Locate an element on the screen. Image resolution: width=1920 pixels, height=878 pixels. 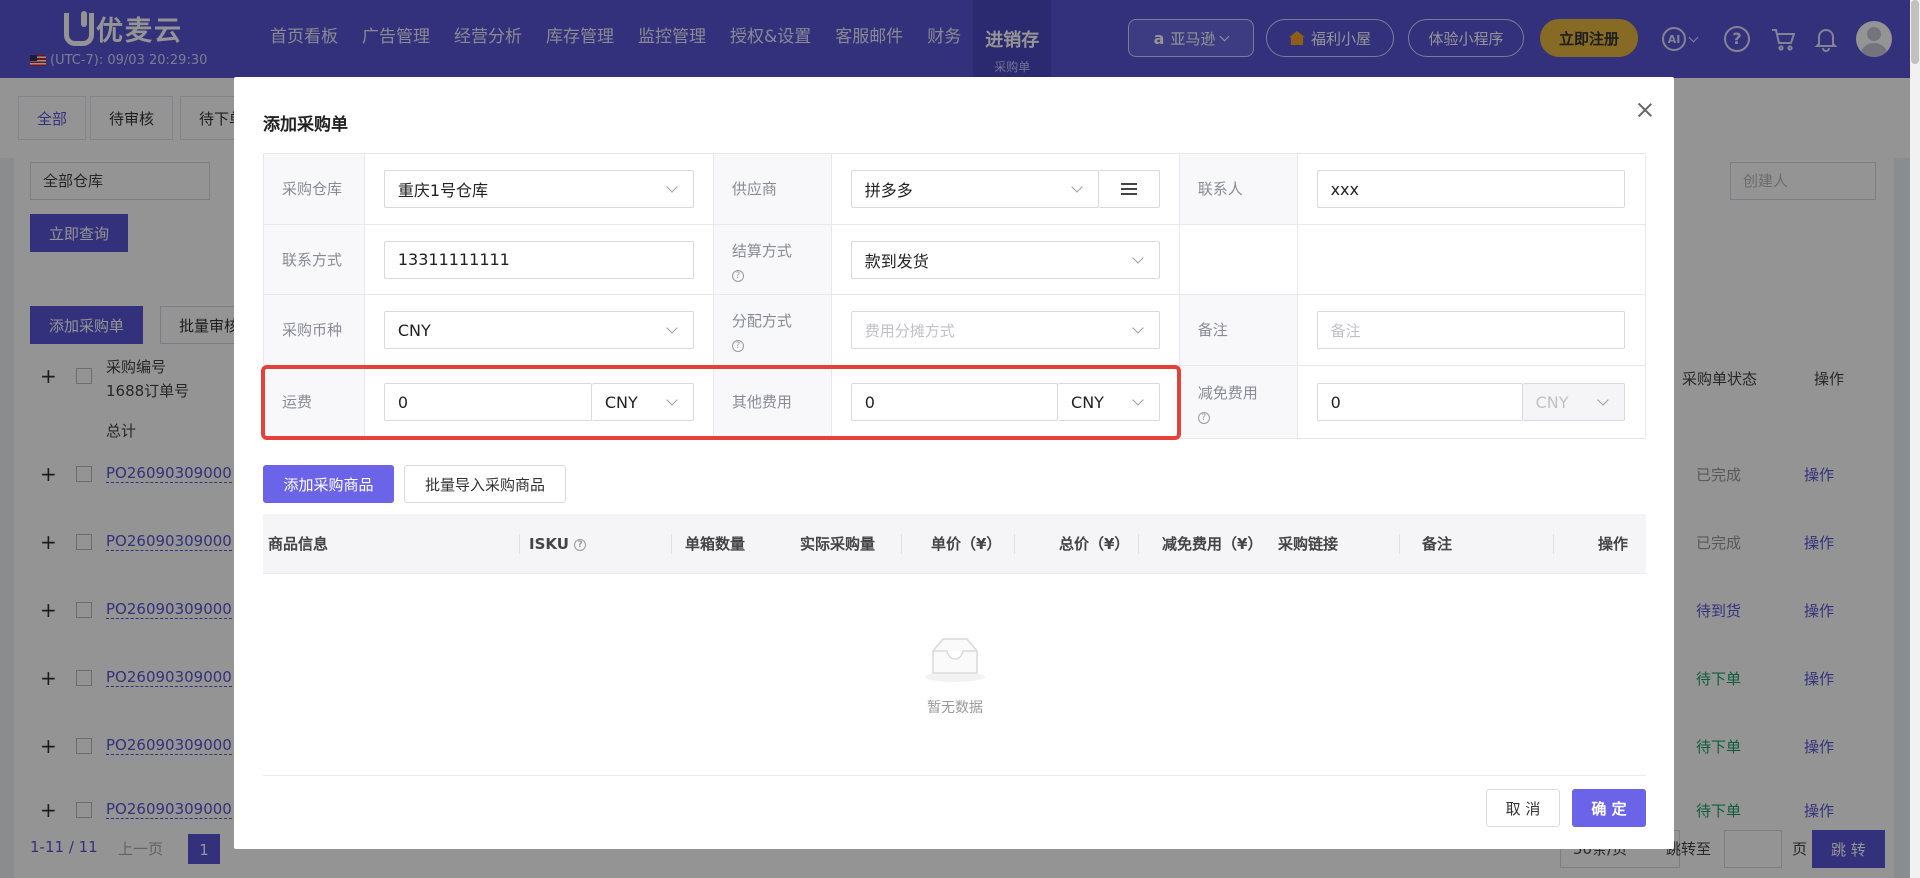
th-remark: 备注 is located at coordinates (1437, 544).